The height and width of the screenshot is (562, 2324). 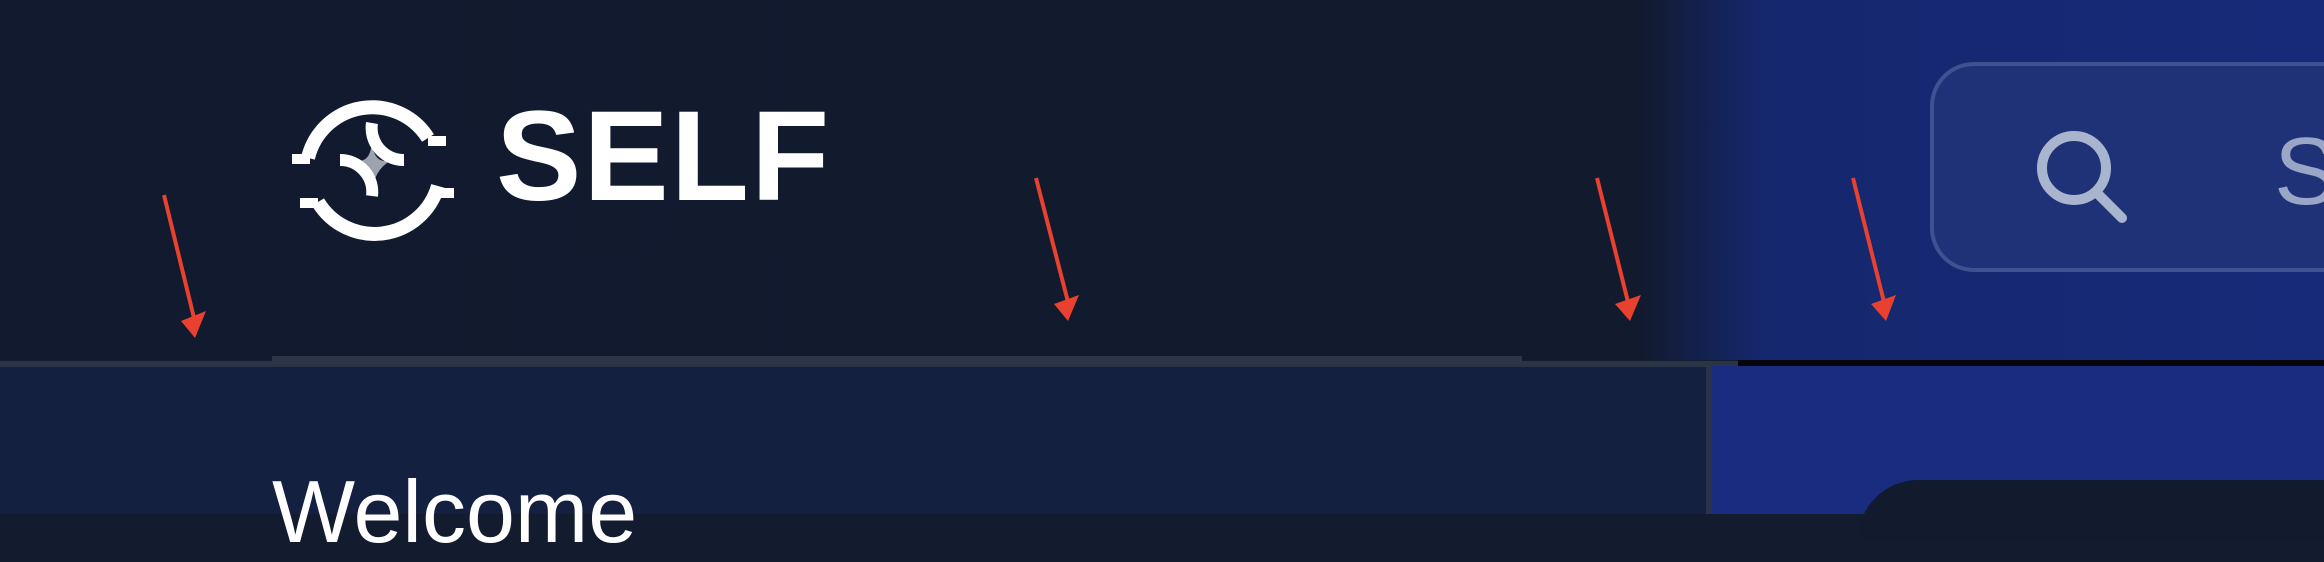 What do you see at coordinates (696, 157) in the screenshot?
I see `brand-wordmark: SELF` at bounding box center [696, 157].